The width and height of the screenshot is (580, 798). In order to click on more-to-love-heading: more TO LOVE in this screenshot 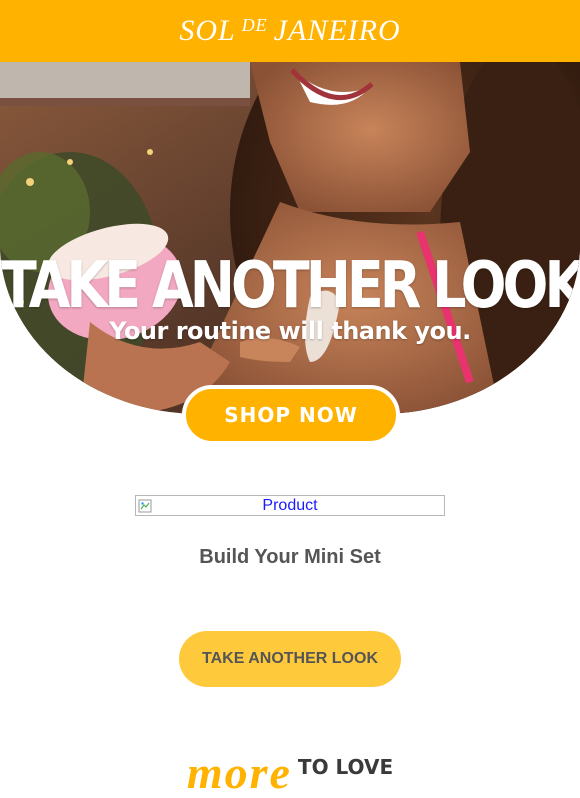, I will do `click(290, 773)`.